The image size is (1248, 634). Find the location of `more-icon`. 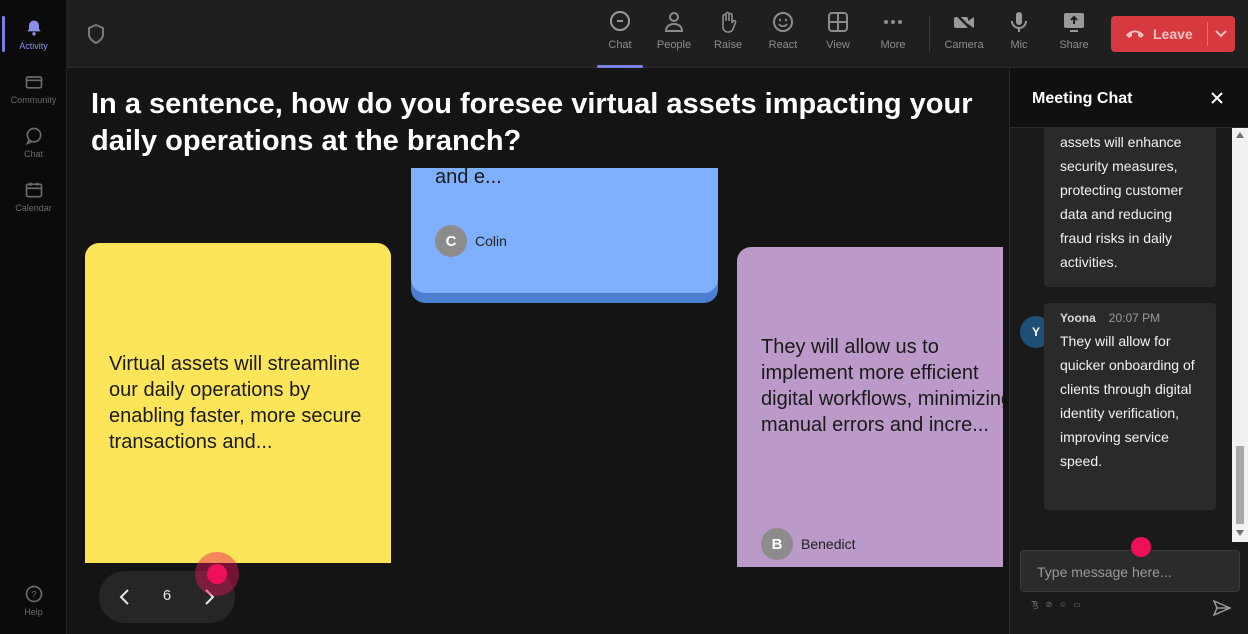

more-icon is located at coordinates (893, 22).